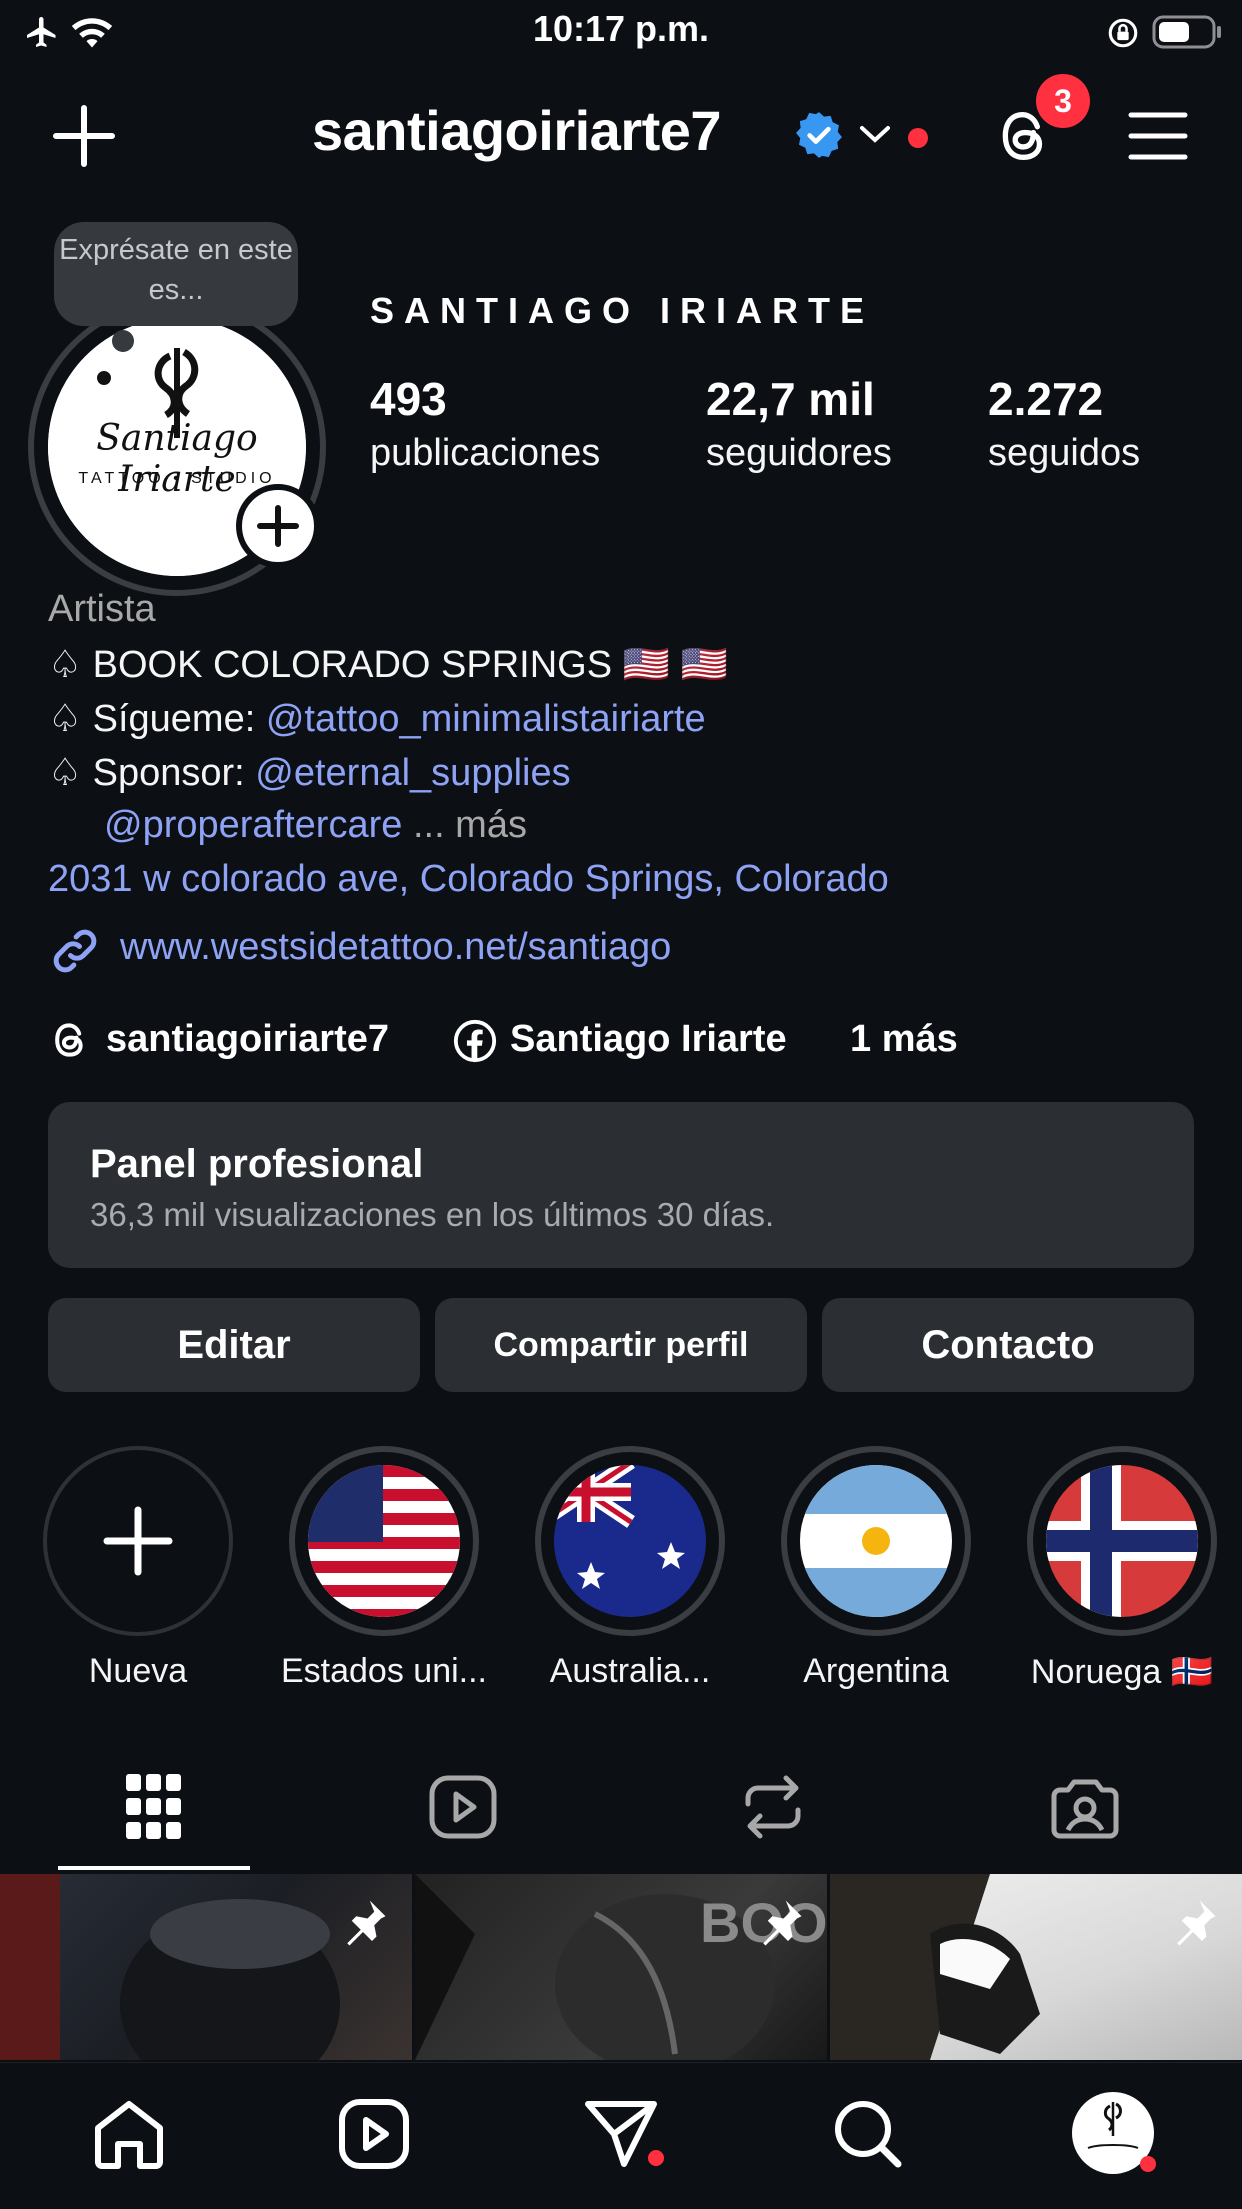 This screenshot has width=1242, height=2209. What do you see at coordinates (384, 1541) in the screenshot?
I see `highlight-usa` at bounding box center [384, 1541].